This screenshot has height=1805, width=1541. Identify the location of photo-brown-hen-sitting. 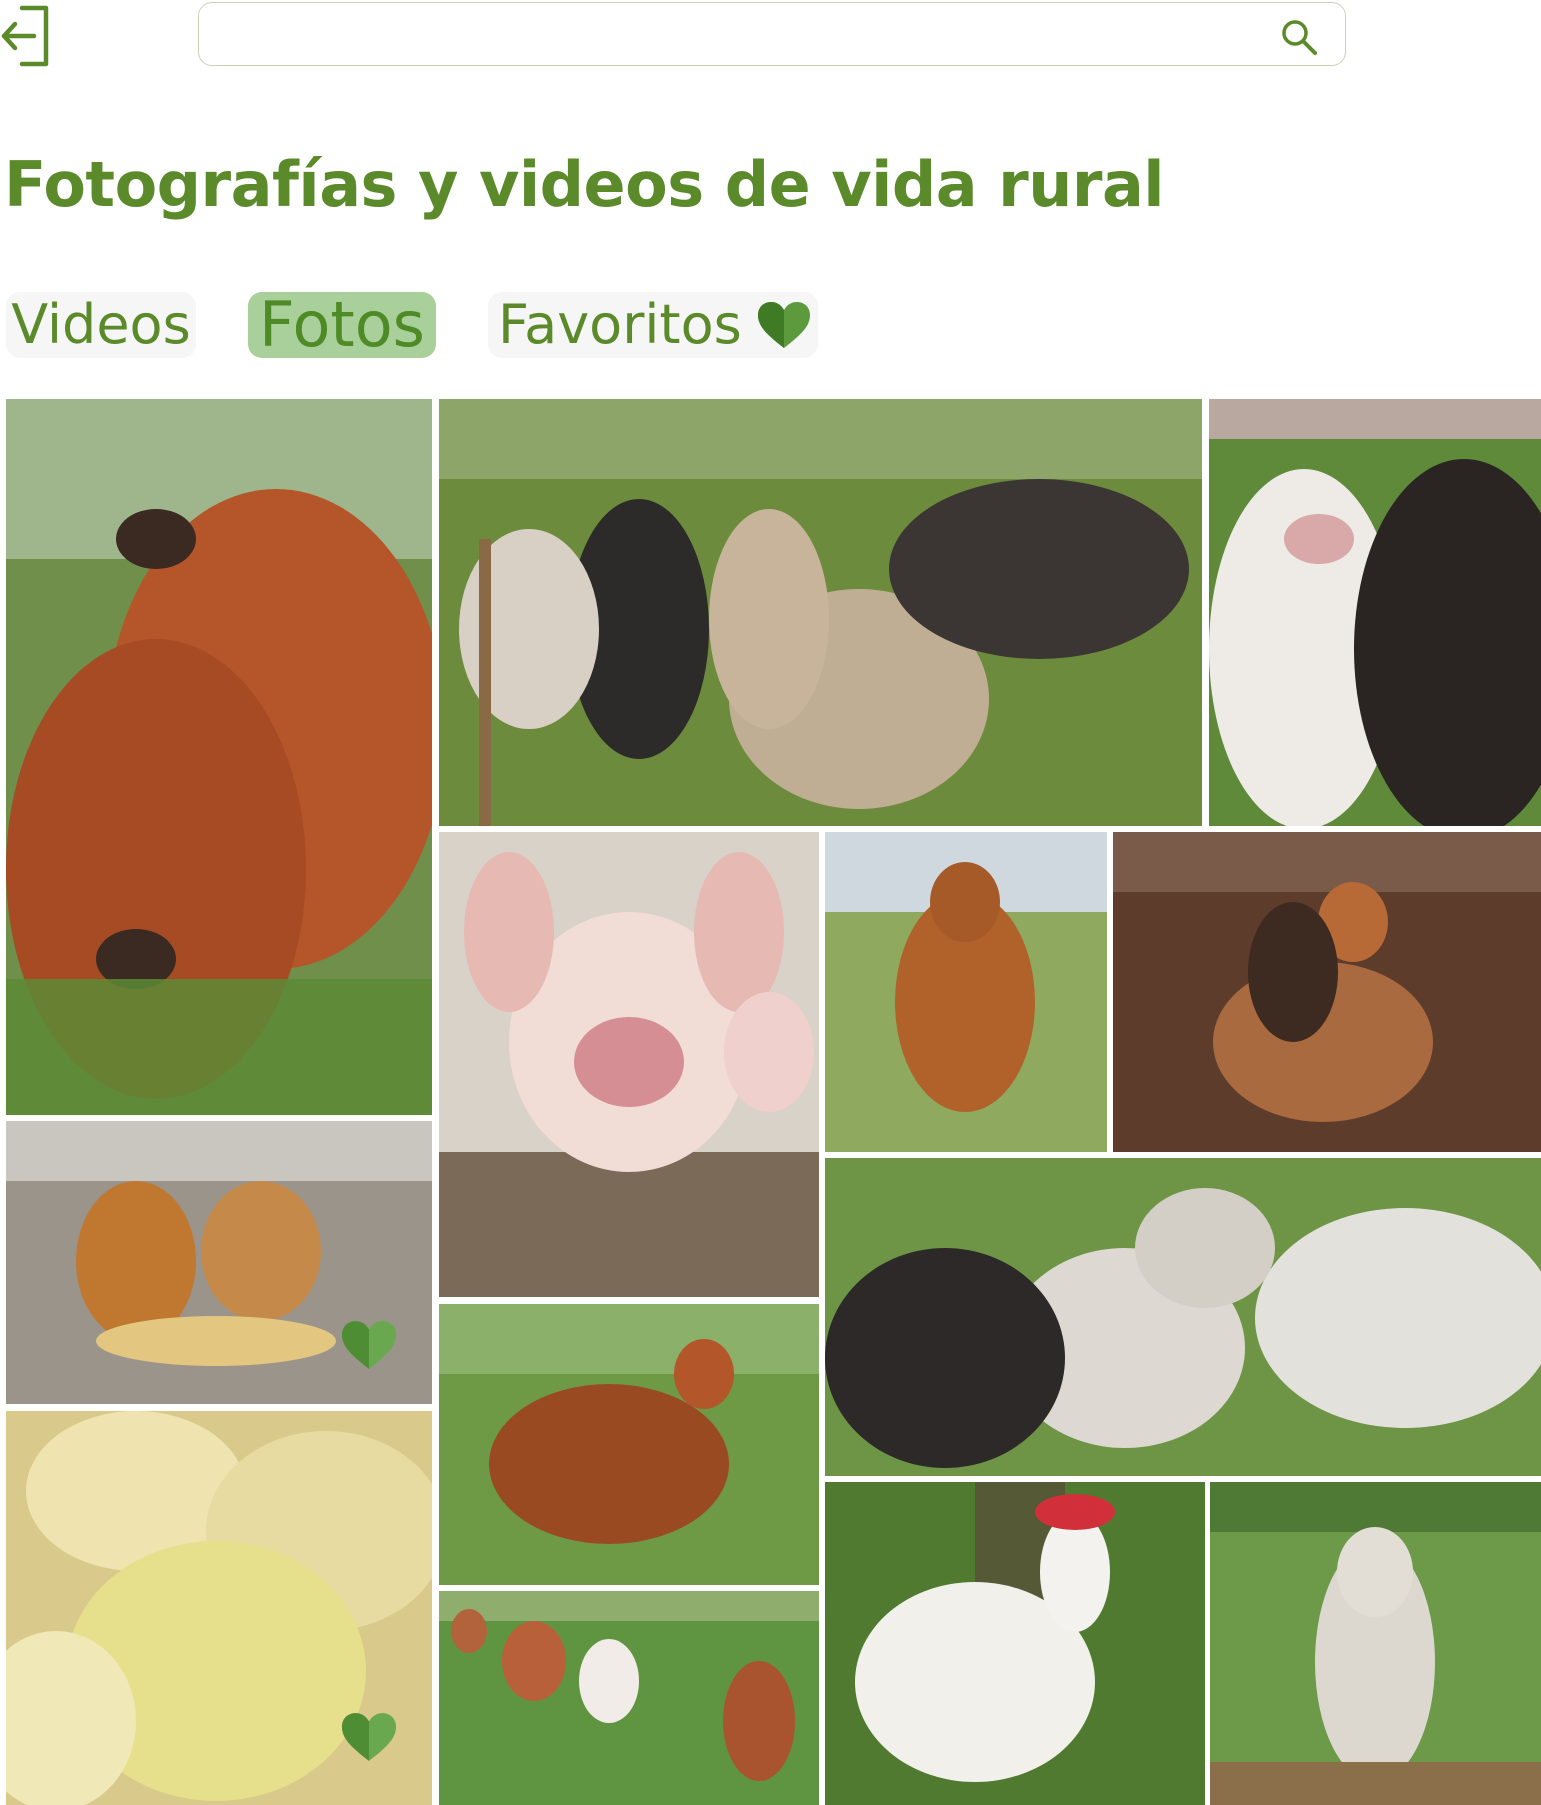
(1327, 992).